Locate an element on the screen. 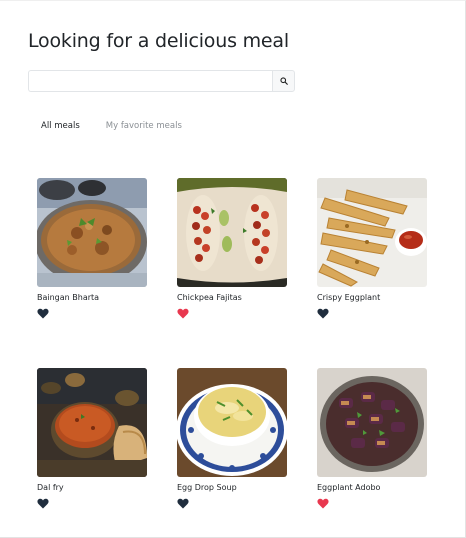  meal-card: Egg Drop Soup is located at coordinates (232, 438).